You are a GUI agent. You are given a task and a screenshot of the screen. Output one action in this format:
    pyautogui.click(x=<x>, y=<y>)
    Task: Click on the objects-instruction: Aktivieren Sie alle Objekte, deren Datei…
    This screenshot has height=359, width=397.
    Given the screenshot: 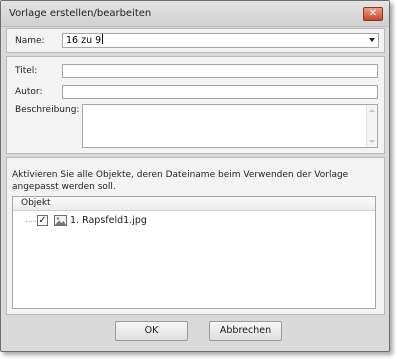 What is the action you would take?
    pyautogui.click(x=180, y=181)
    